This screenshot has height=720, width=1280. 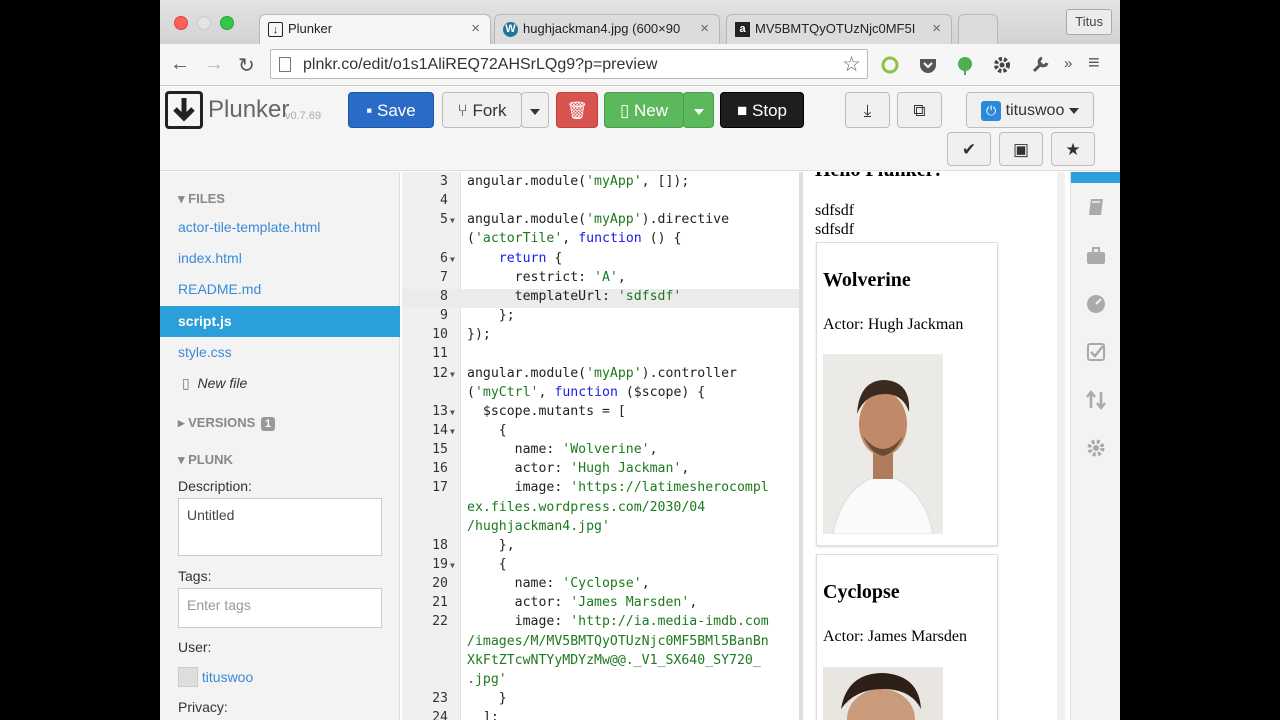 What do you see at coordinates (602, 240) in the screenshot?
I see `code-line: ('actorTile', function () {` at bounding box center [602, 240].